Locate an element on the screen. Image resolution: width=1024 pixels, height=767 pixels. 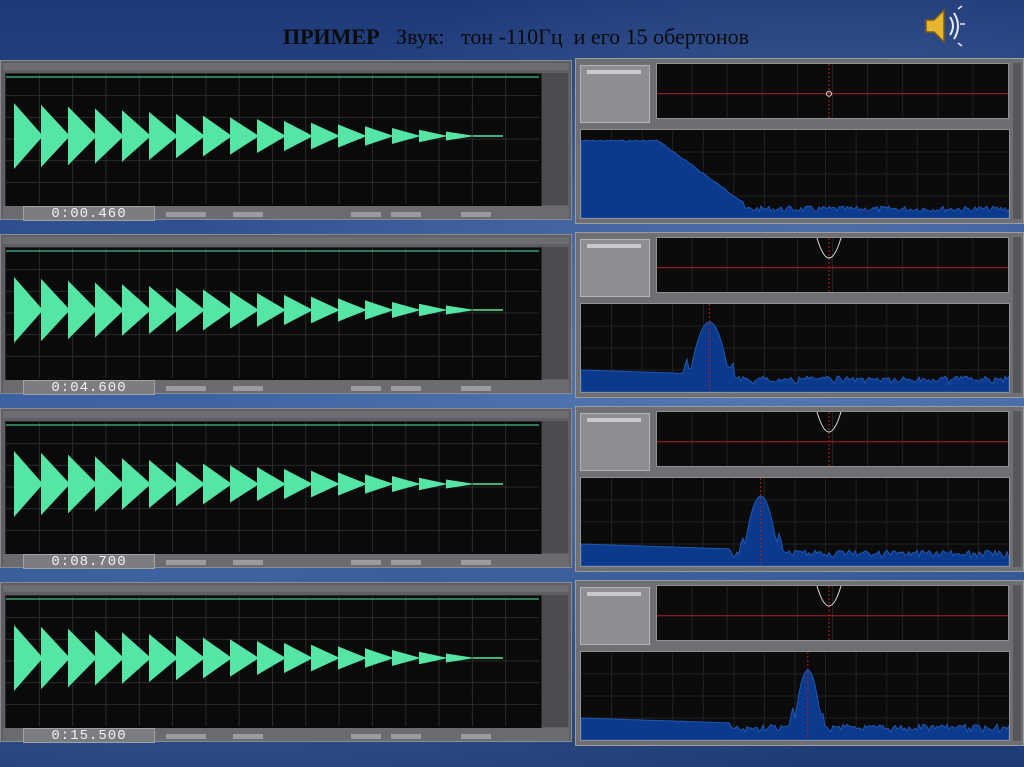
speaker-volume-icon is located at coordinates (942, 26).